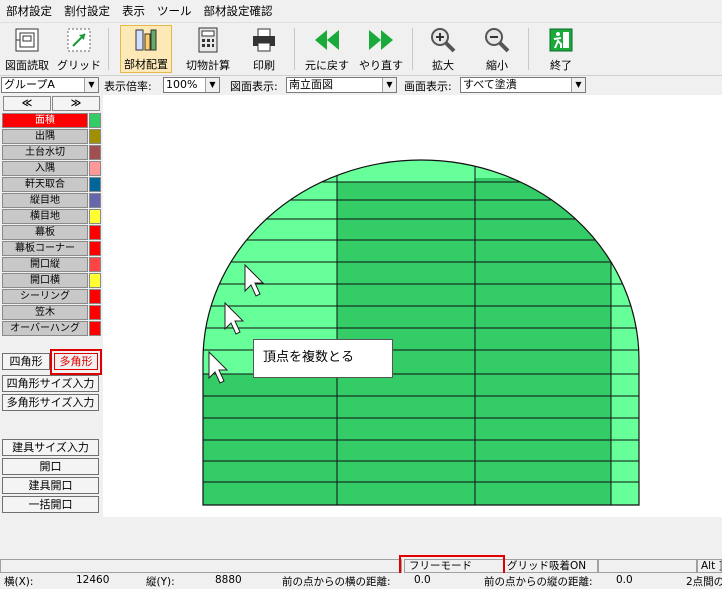 The width and height of the screenshot is (722, 589). I want to click on grid-button: グリッド, so click(79, 49).